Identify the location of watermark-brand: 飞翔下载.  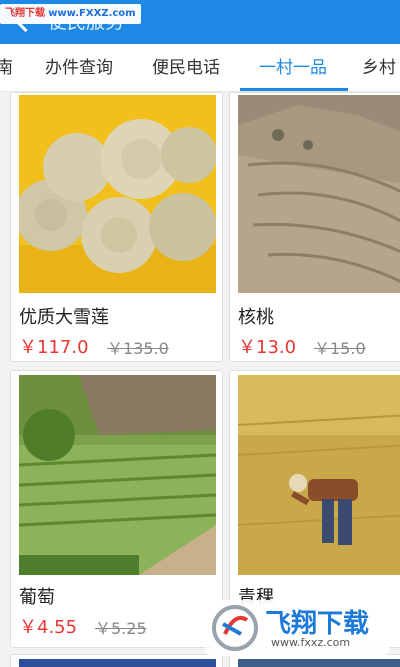
(317, 624).